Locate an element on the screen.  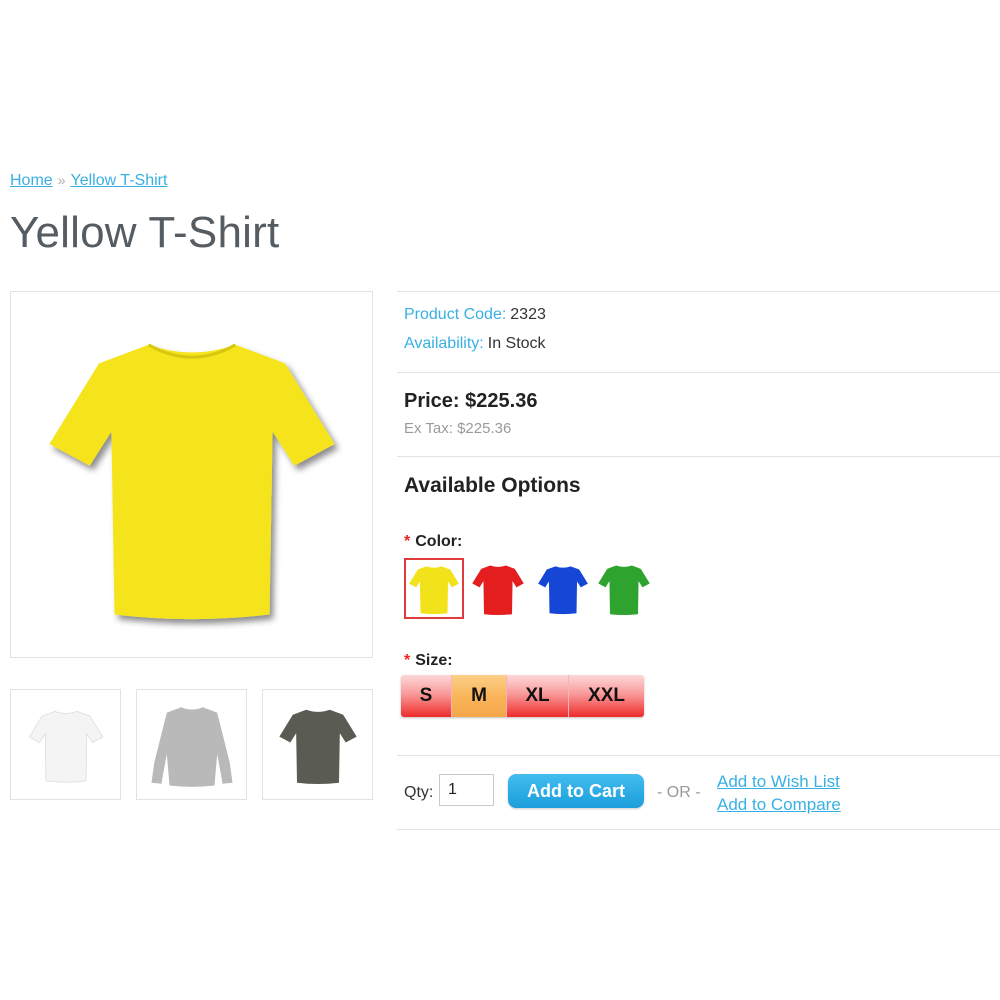
main-product-image is located at coordinates (191, 474).